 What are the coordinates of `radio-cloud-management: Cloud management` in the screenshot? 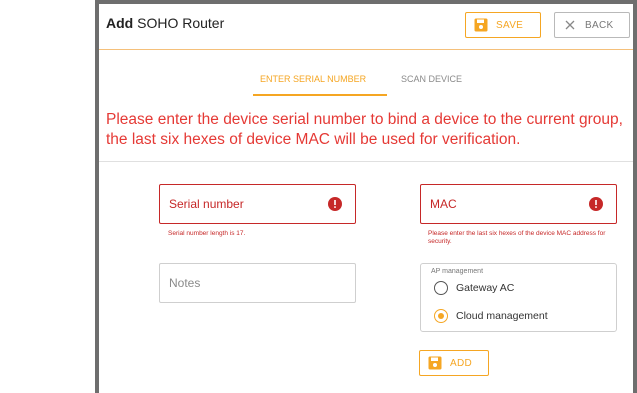 It's located at (491, 316).